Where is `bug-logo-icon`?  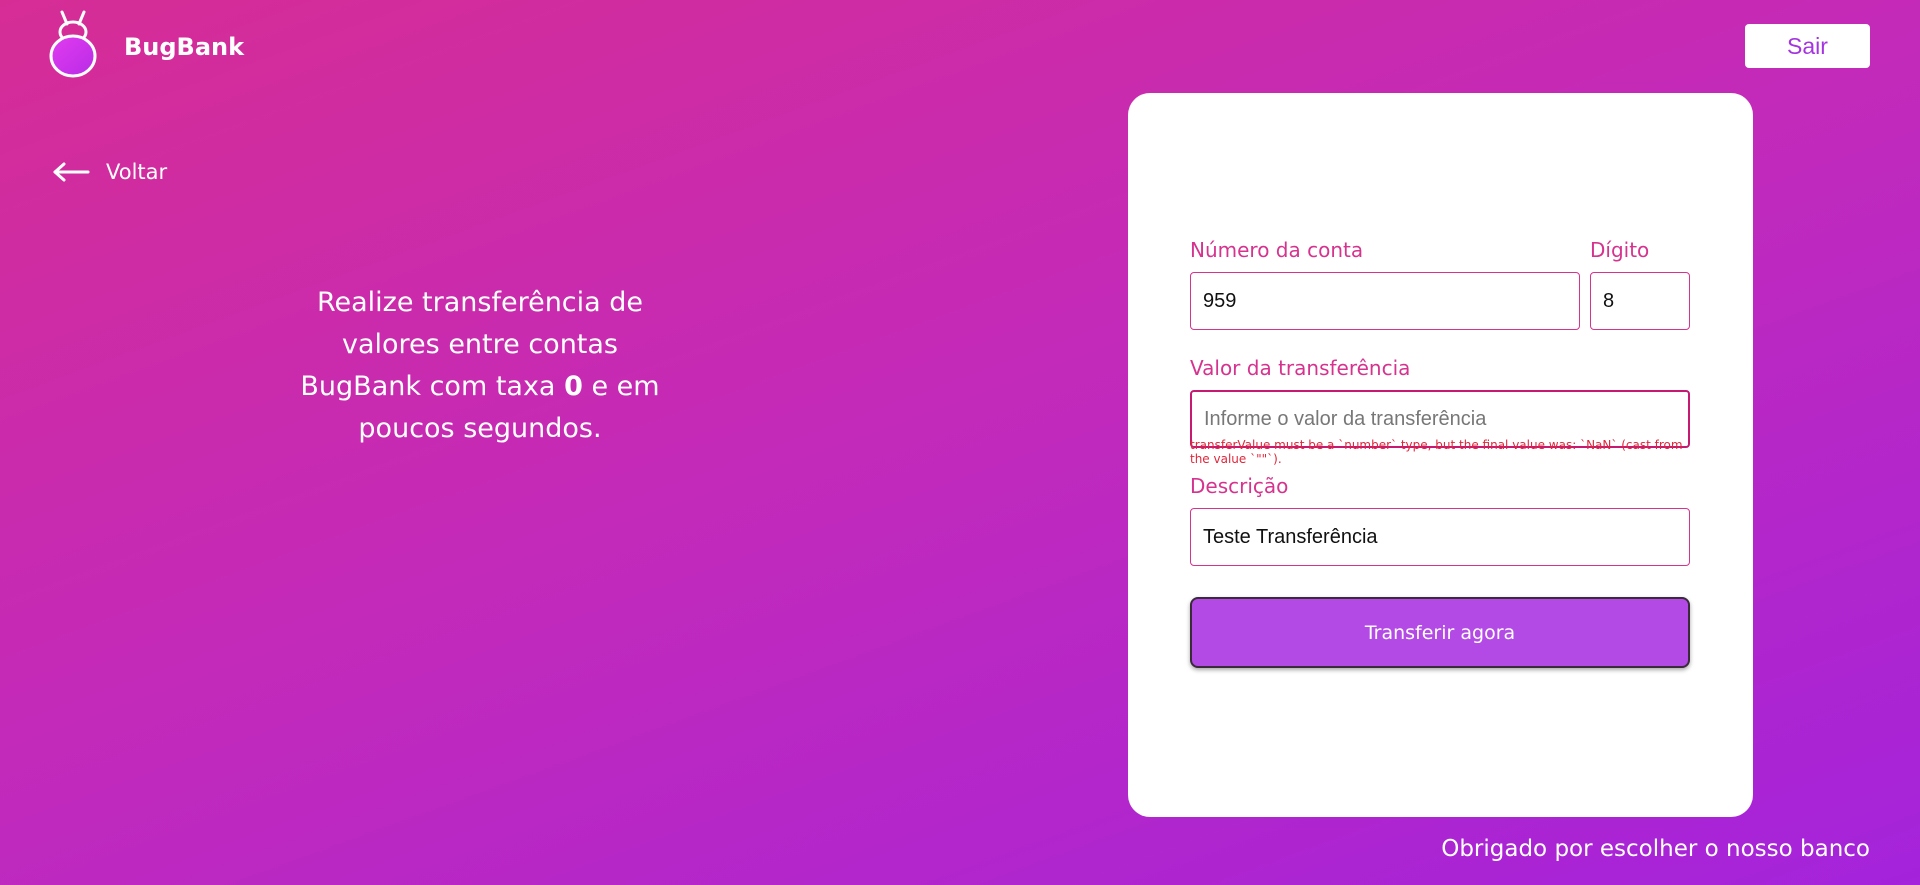 bug-logo-icon is located at coordinates (73, 44).